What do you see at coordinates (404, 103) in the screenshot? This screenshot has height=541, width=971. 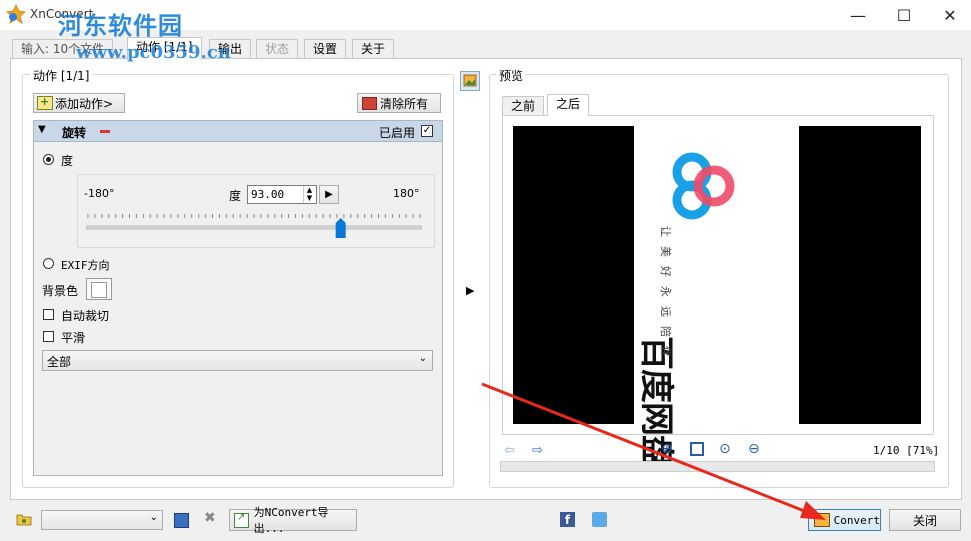 I see `clear-all-label: 清除所有` at bounding box center [404, 103].